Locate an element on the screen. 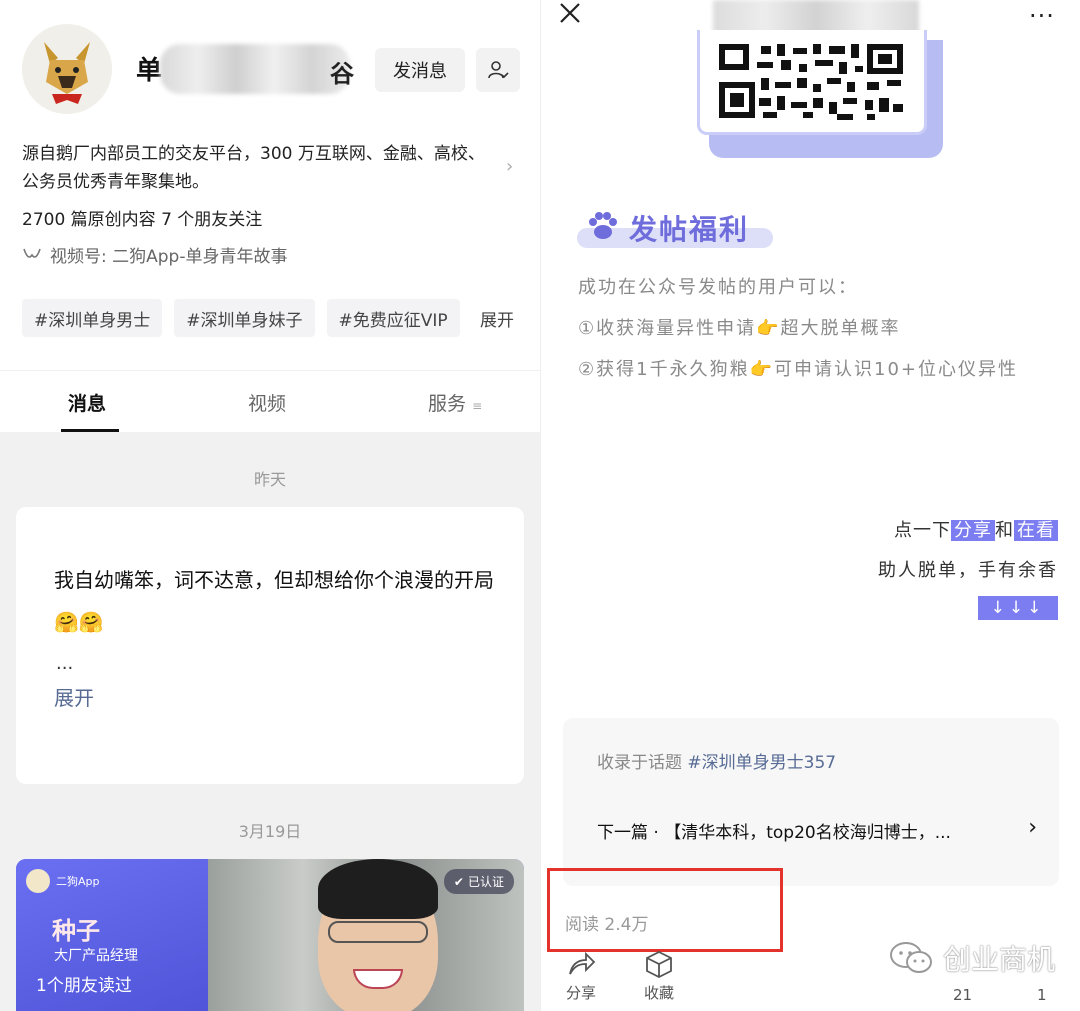 This screenshot has width=1080, height=1011. like-count: 21 is located at coordinates (962, 995).